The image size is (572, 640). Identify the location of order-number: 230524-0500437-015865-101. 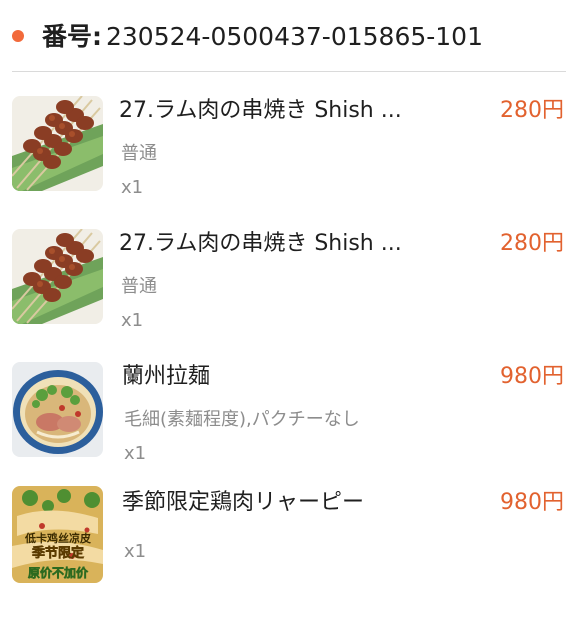
(294, 36).